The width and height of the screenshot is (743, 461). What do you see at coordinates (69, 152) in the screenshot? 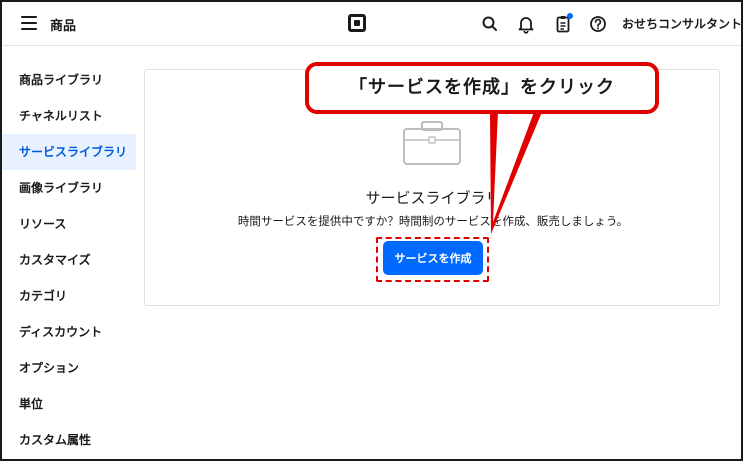
I see `sidebar-item-service-library: サービスライブラリ` at bounding box center [69, 152].